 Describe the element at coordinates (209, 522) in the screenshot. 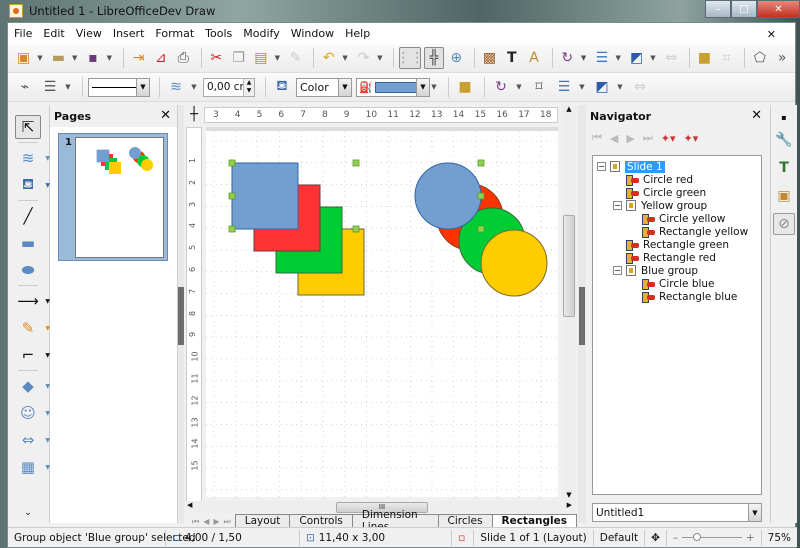

I see `tab-navigation-icons: ⏮◀▶⏭` at that location.